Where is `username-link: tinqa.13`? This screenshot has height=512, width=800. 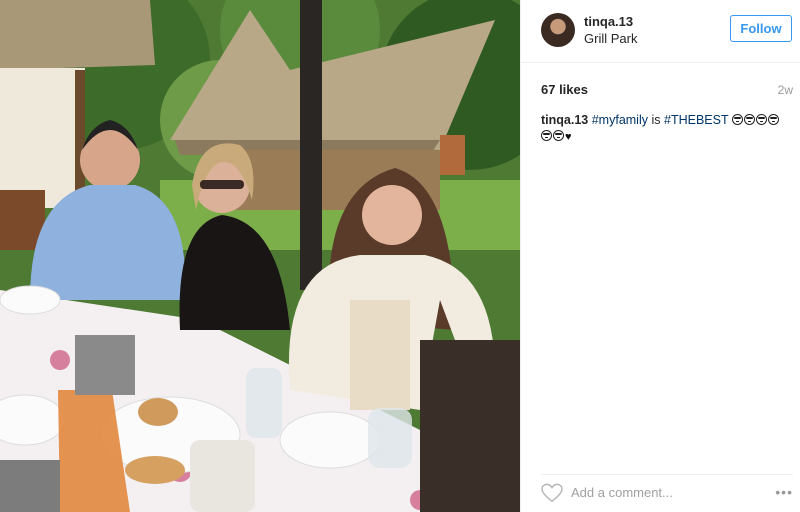
username-link: tinqa.13 is located at coordinates (608, 21).